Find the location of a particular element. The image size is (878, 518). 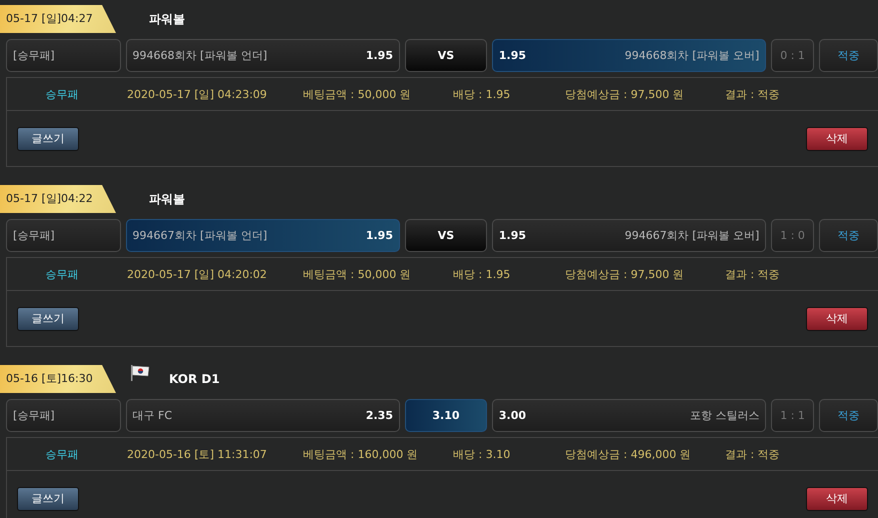

team-name: 994668회차 [파워볼 언더] is located at coordinates (200, 55).